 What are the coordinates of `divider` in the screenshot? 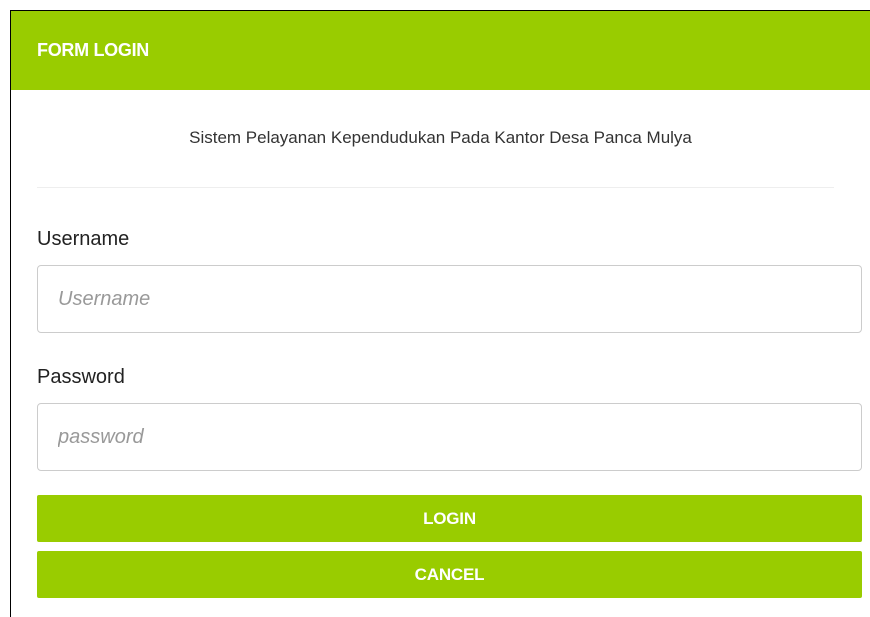 It's located at (435, 187).